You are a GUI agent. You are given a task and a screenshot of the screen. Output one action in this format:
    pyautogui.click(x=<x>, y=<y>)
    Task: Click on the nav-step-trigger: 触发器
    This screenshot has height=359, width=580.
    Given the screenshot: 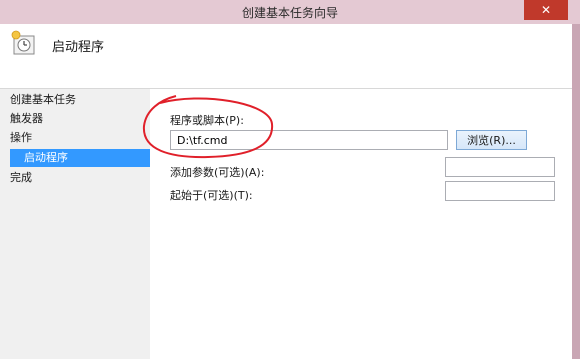 What is the action you would take?
    pyautogui.click(x=26, y=119)
    